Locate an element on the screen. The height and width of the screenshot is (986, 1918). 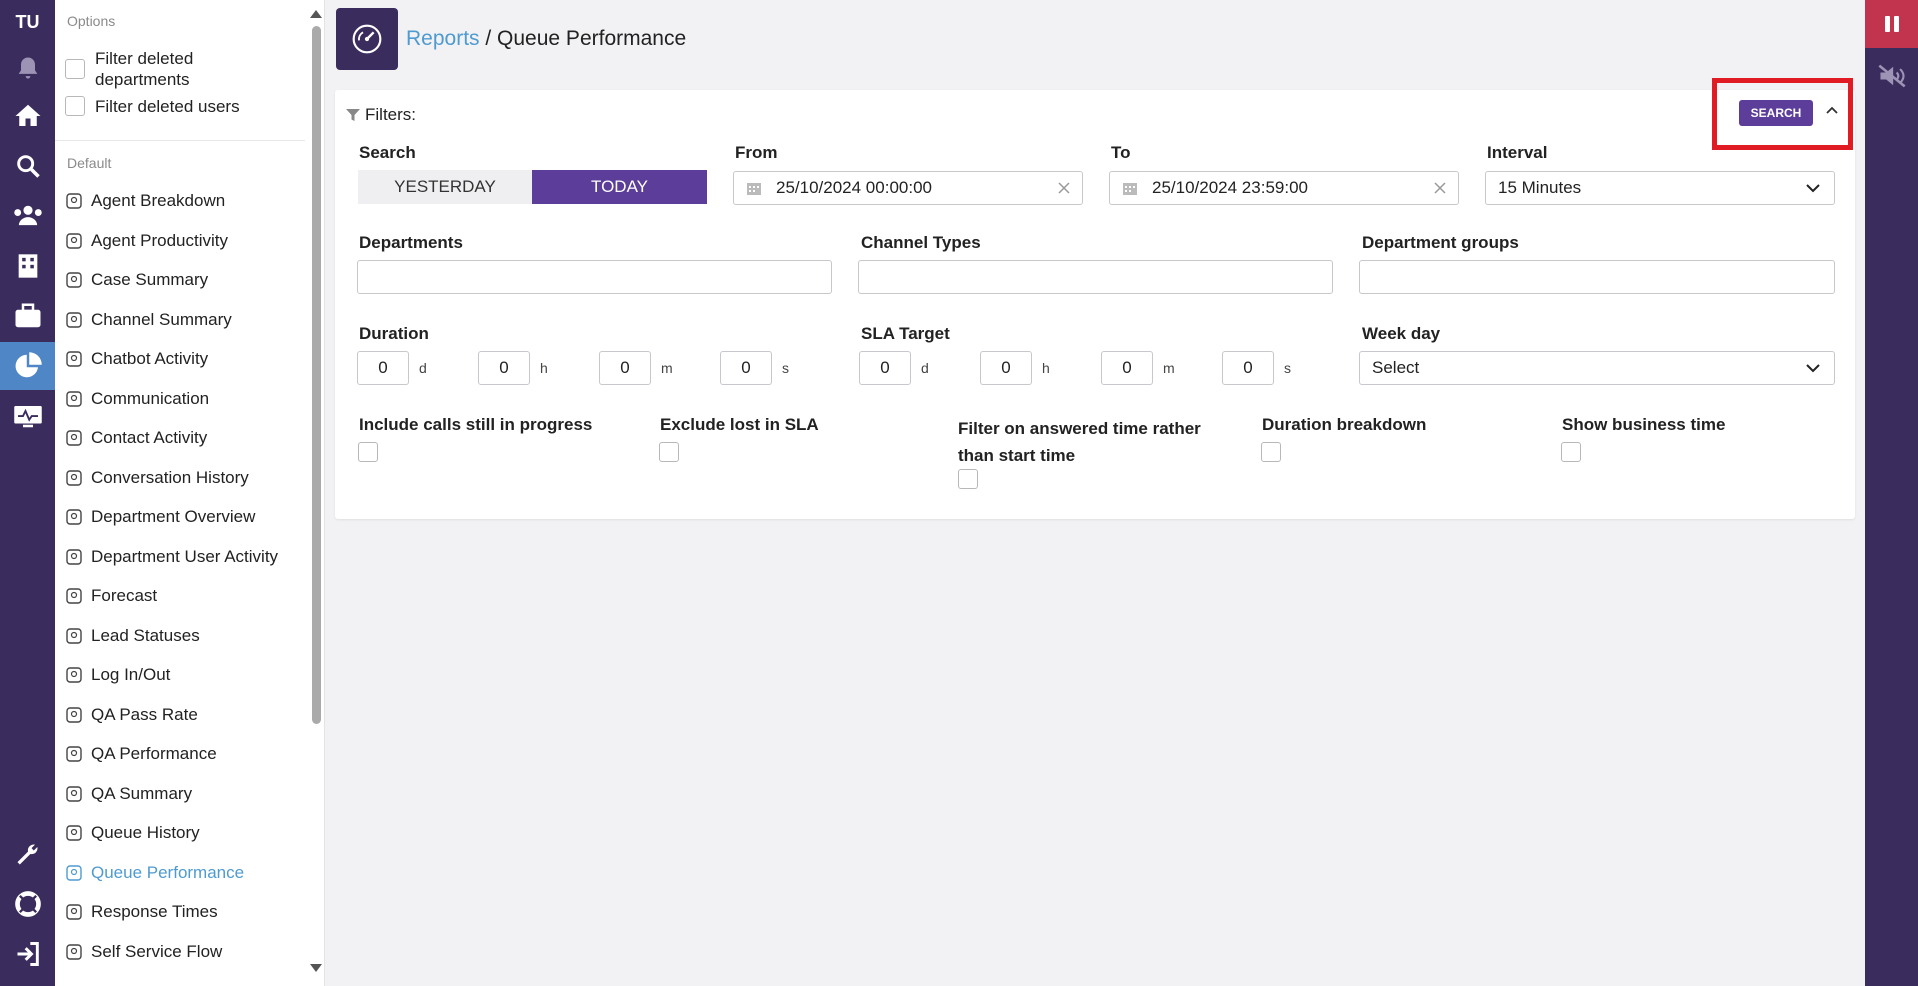
filter-deleted-departments-label: Filter deleted departments is located at coordinates (144, 69).